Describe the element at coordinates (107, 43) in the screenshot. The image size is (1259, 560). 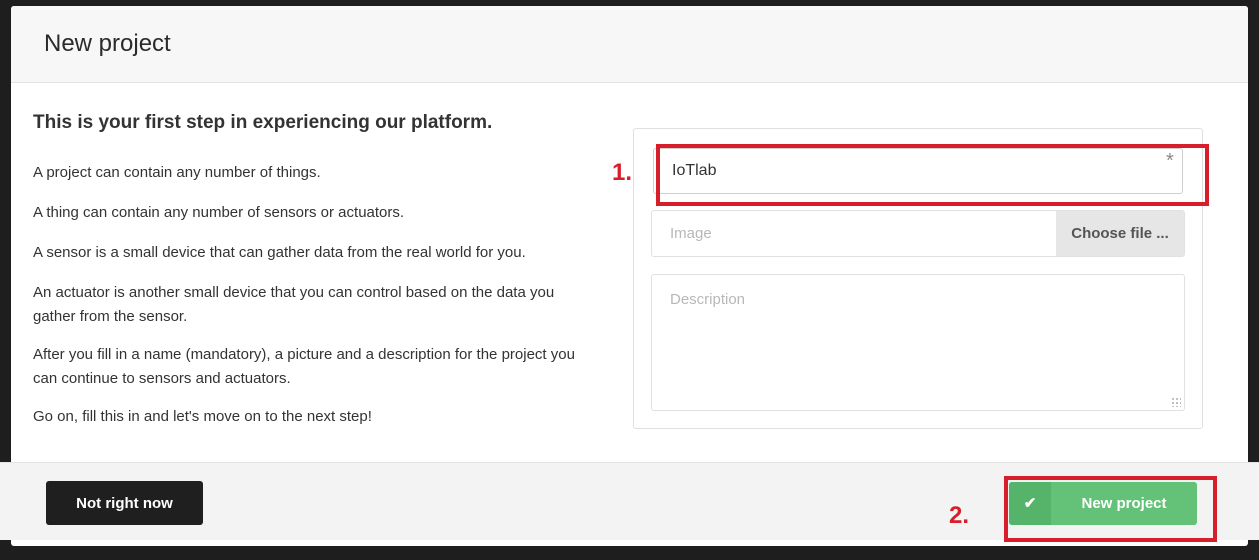
I see `modal-title: New project` at that location.